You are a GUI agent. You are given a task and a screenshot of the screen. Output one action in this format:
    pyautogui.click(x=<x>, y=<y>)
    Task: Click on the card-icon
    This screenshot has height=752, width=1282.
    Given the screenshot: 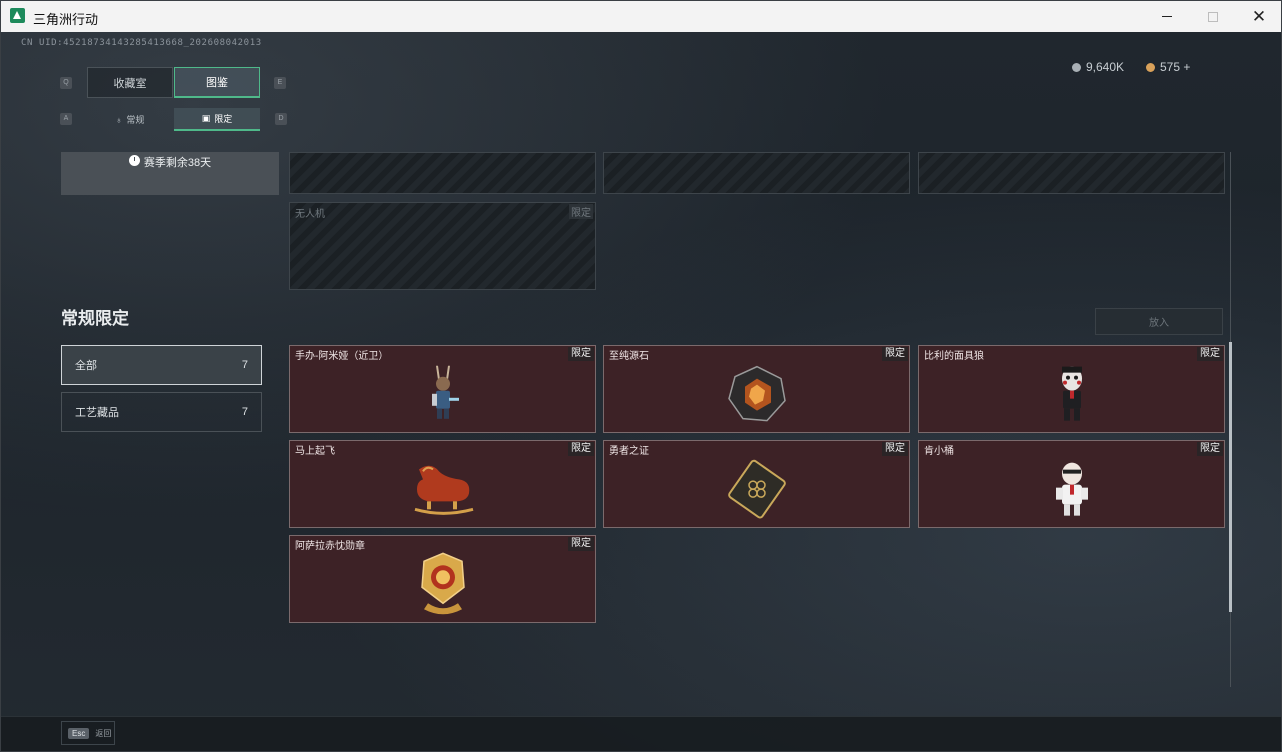 What is the action you would take?
    pyautogui.click(x=756, y=489)
    